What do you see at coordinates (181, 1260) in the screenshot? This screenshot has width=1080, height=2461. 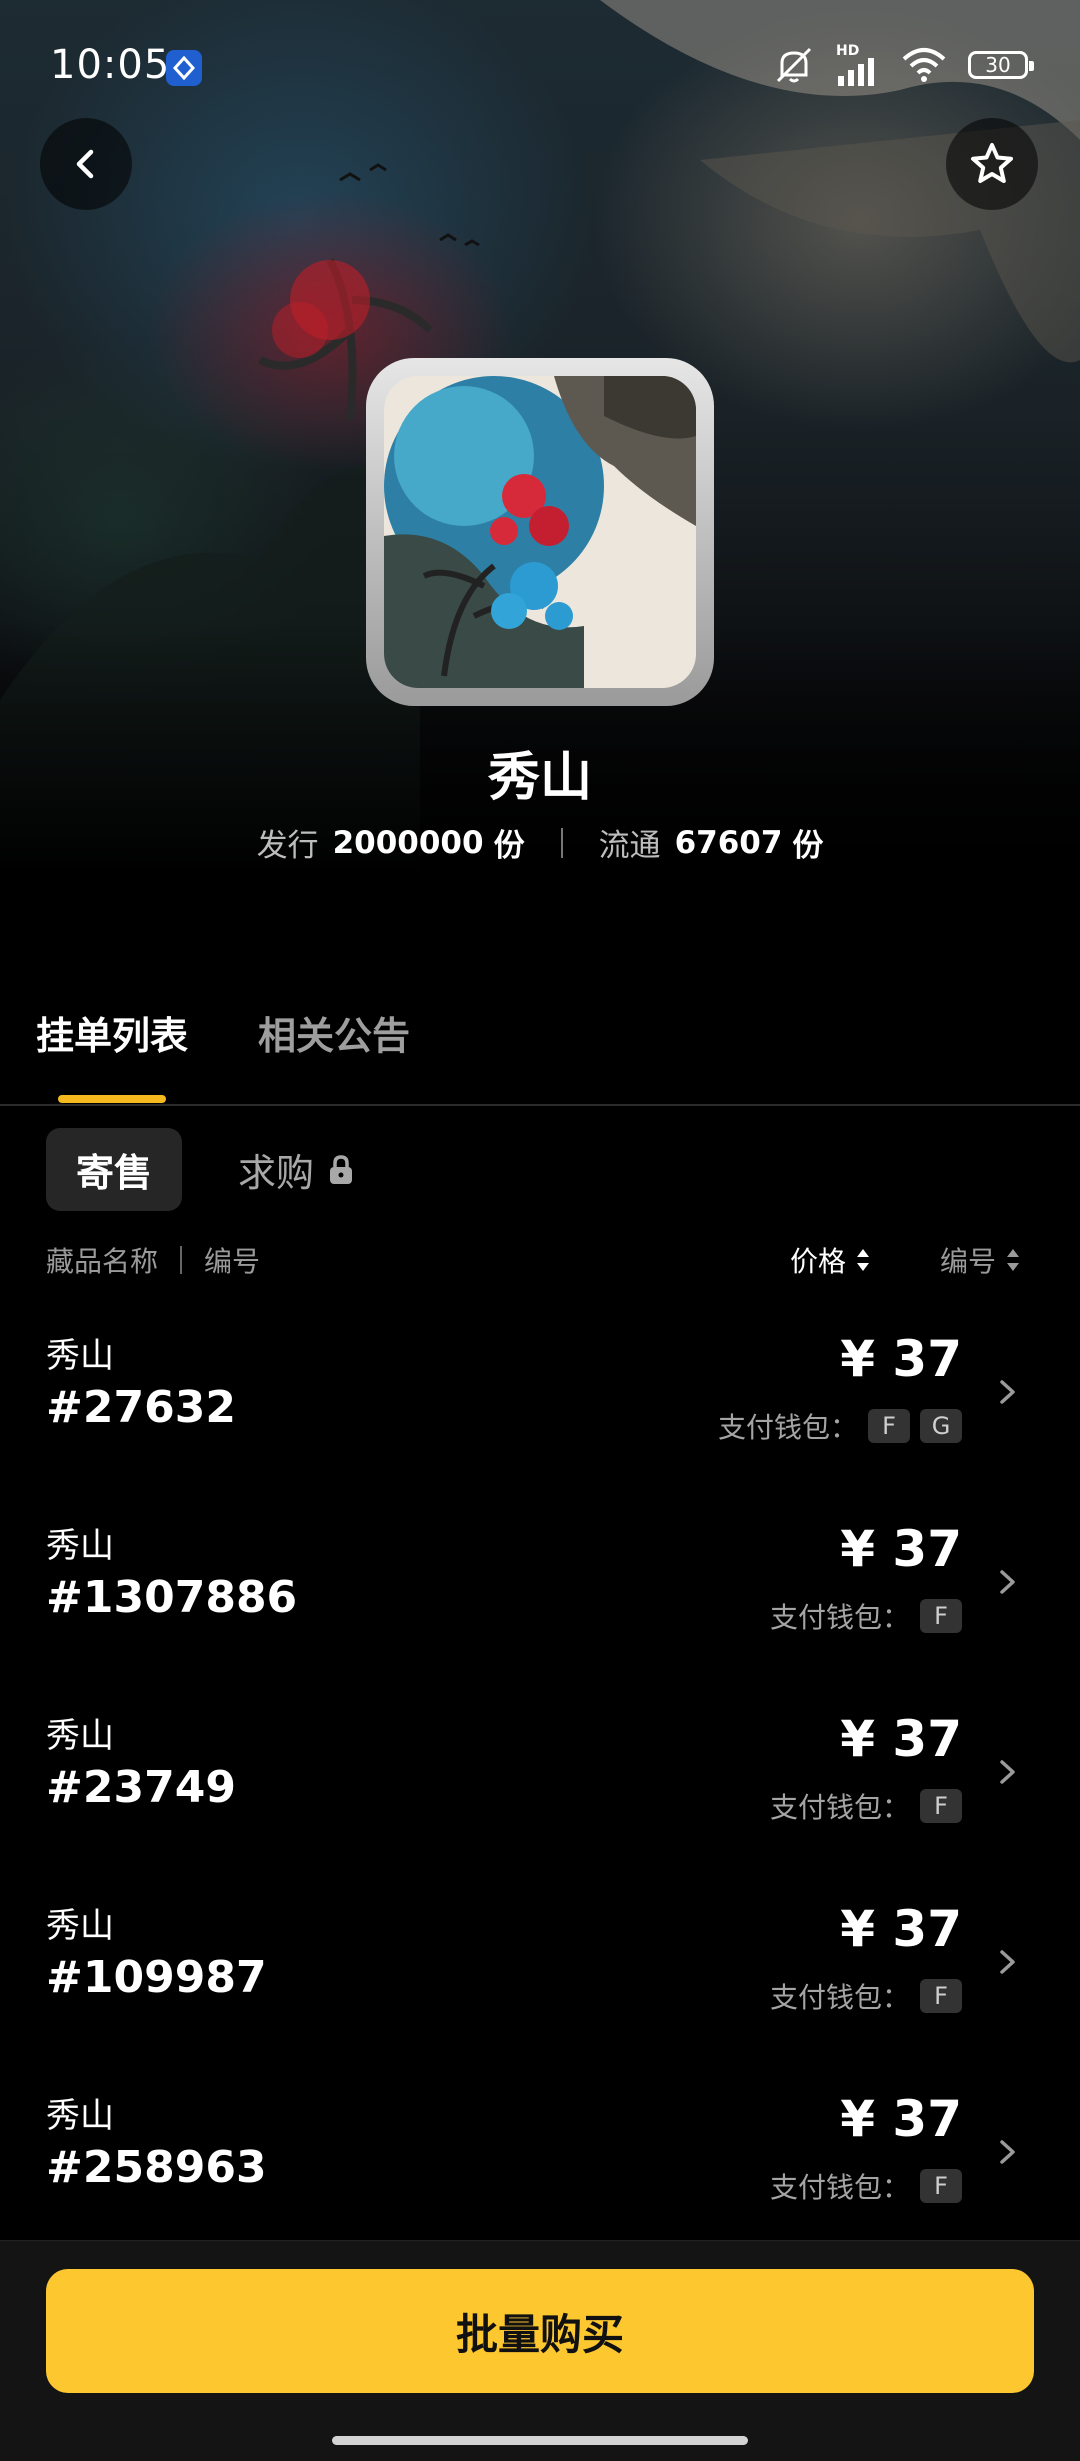 I see `header-divider` at bounding box center [181, 1260].